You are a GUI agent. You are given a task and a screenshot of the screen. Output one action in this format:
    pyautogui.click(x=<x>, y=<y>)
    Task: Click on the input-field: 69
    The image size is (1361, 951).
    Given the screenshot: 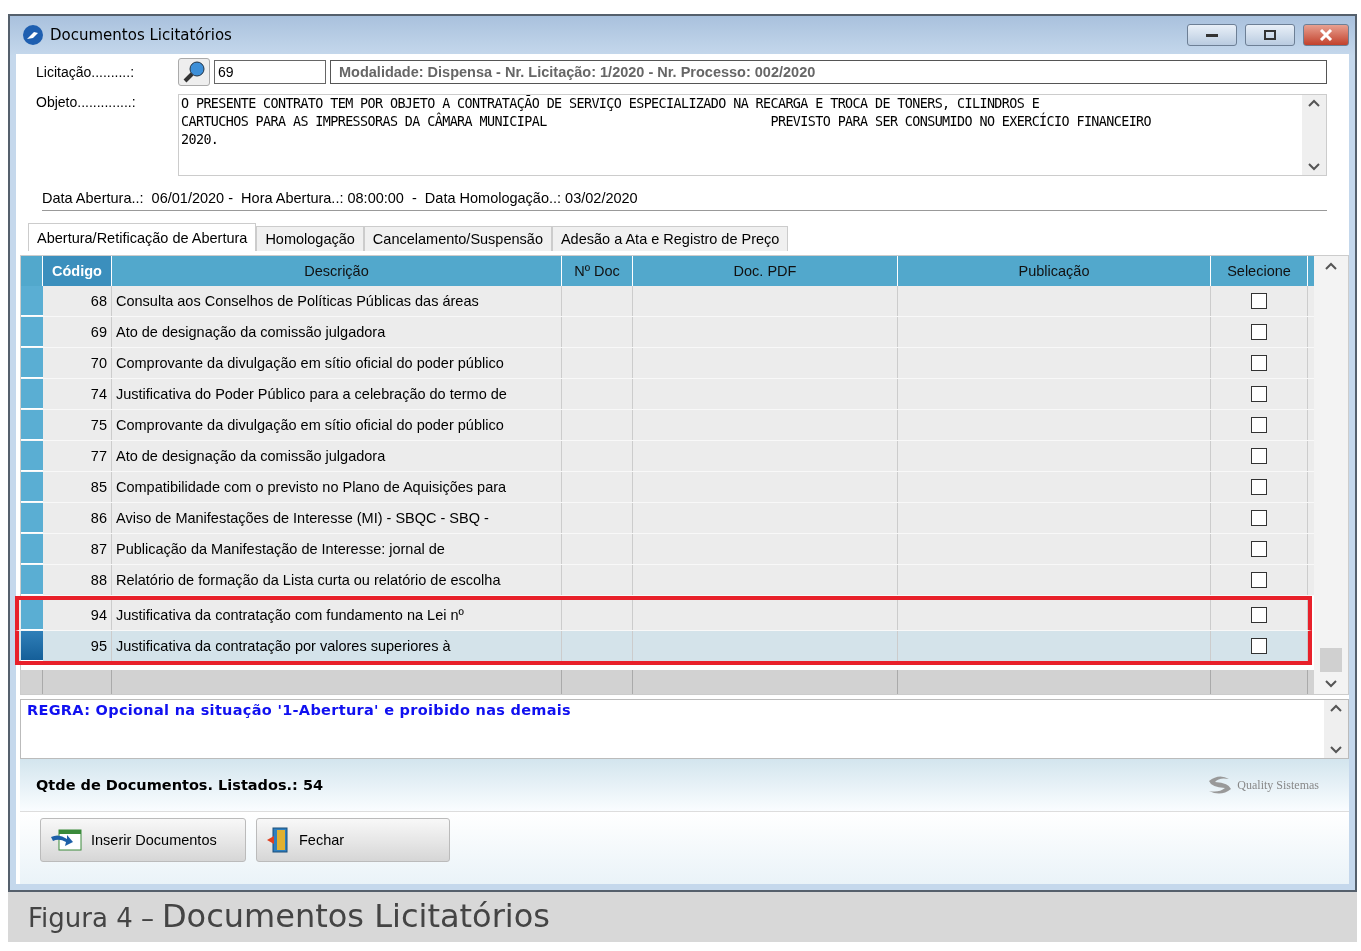 What is the action you would take?
    pyautogui.click(x=270, y=72)
    